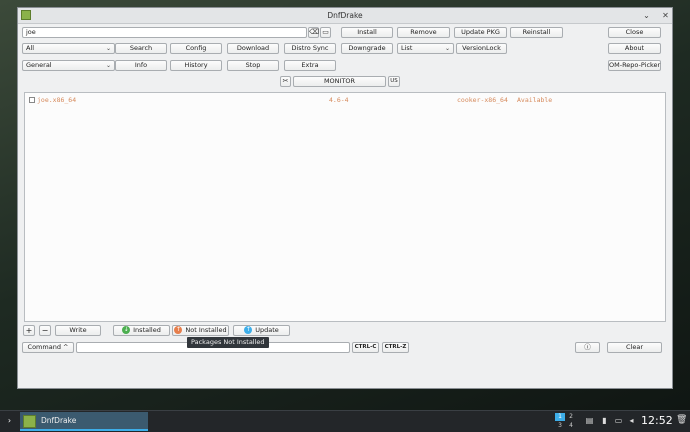 The image size is (690, 432). Describe the element at coordinates (206, 330) in the screenshot. I see `not-installed-filter-label: Not Installed` at that location.